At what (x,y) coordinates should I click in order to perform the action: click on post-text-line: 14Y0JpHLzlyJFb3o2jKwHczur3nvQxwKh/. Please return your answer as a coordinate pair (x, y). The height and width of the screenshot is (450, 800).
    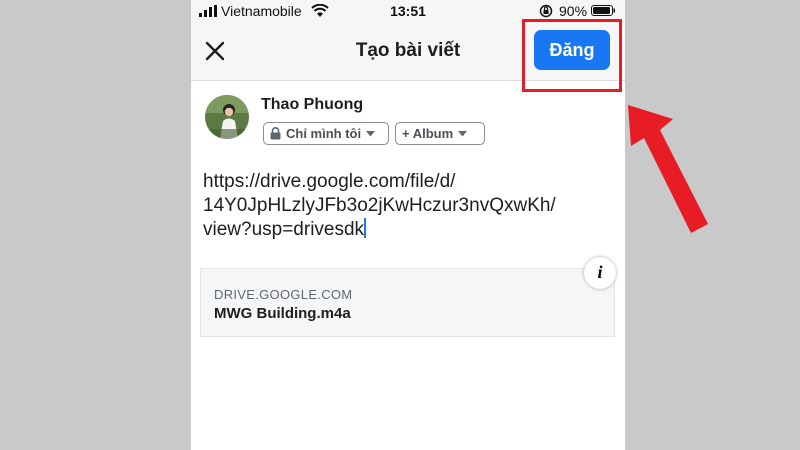
    Looking at the image, I should click on (379, 205).